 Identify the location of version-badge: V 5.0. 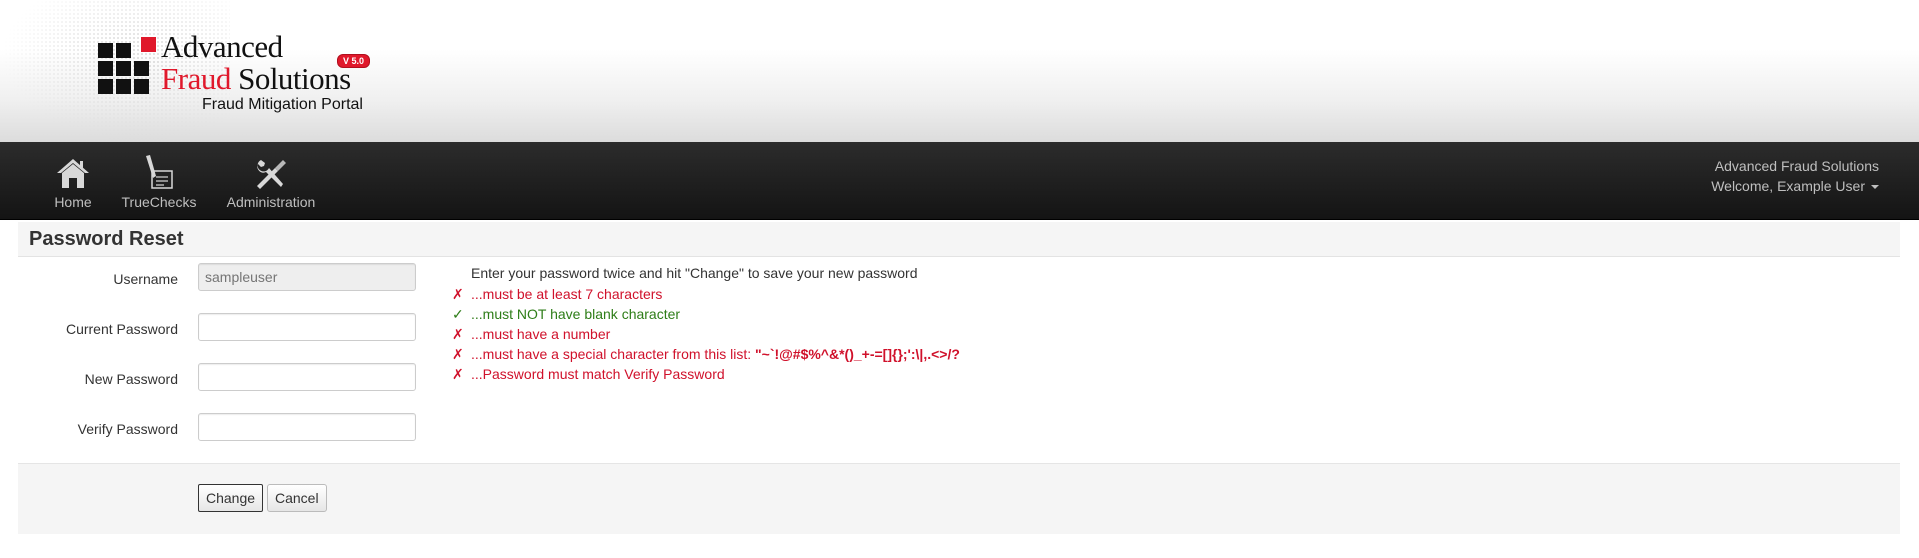
(354, 61).